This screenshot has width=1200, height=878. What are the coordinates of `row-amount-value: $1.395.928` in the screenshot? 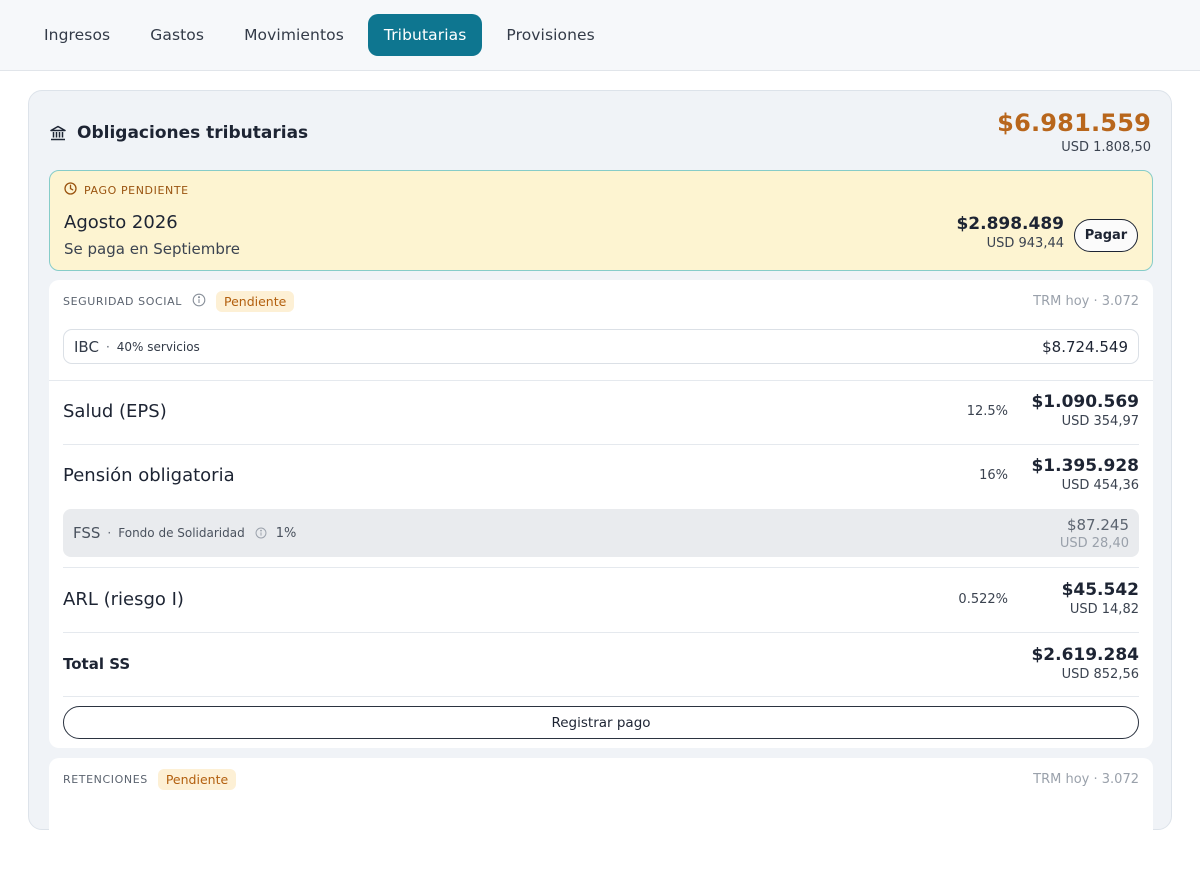 It's located at (1085, 466).